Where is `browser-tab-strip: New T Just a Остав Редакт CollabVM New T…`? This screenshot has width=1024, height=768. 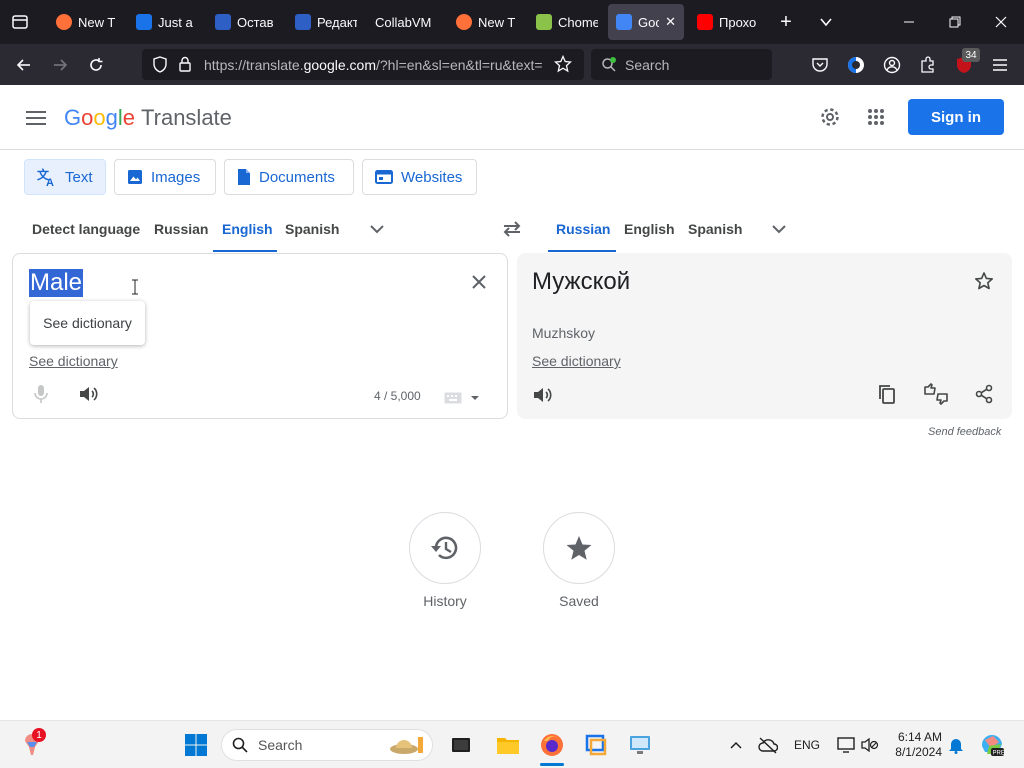 browser-tab-strip: New T Just a Остав Редакт CollabVM New T… is located at coordinates (512, 22).